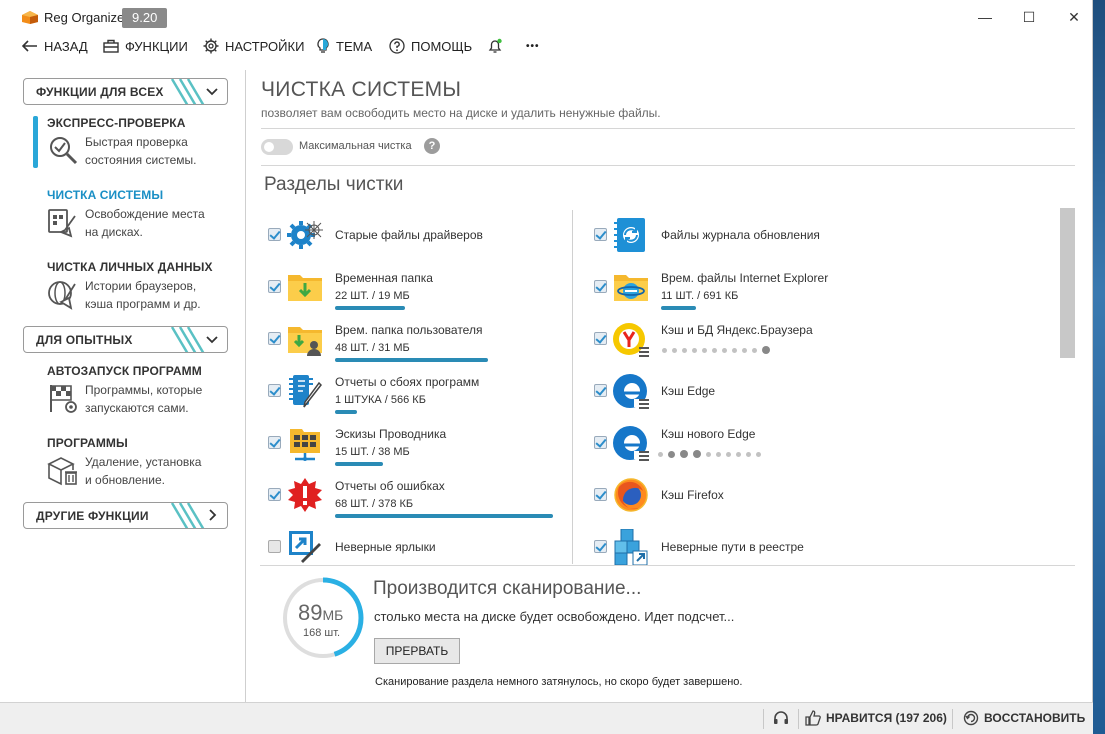 This screenshot has width=1105, height=734. Describe the element at coordinates (744, 392) in the screenshot. I see `list-item-edge-cache: Кэш Edge` at that location.